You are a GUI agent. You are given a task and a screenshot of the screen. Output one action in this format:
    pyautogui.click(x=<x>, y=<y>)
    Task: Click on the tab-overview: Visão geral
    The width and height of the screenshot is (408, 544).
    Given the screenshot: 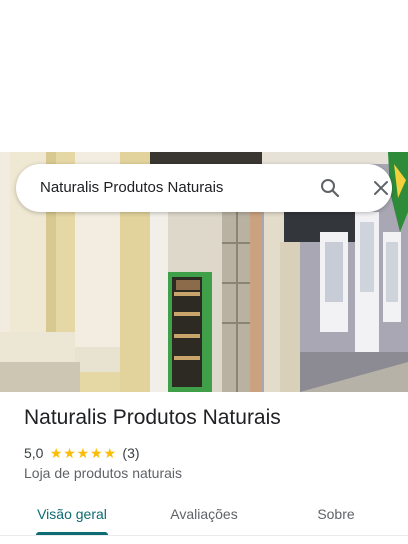 What is the action you would take?
    pyautogui.click(x=72, y=514)
    